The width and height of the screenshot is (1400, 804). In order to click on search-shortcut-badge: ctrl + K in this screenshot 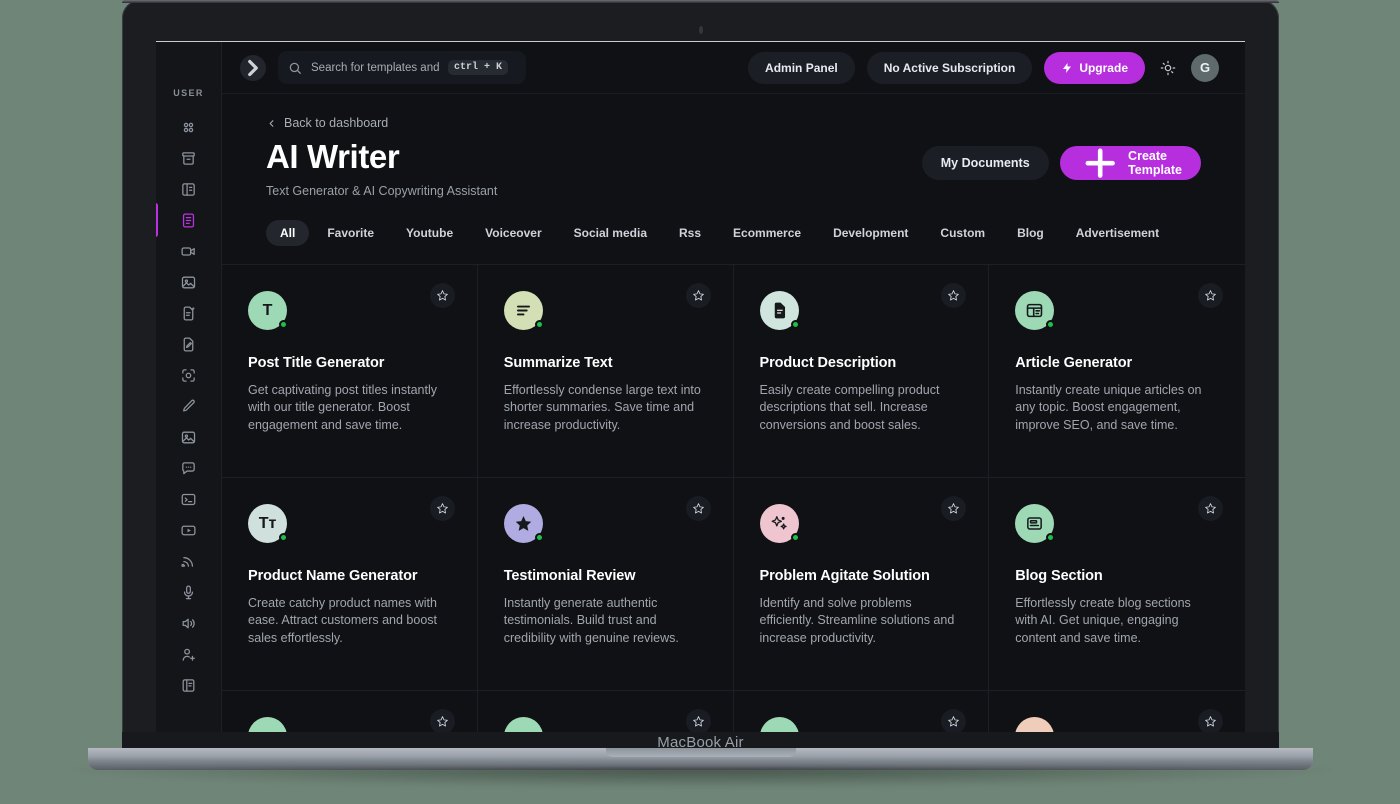, I will do `click(478, 67)`.